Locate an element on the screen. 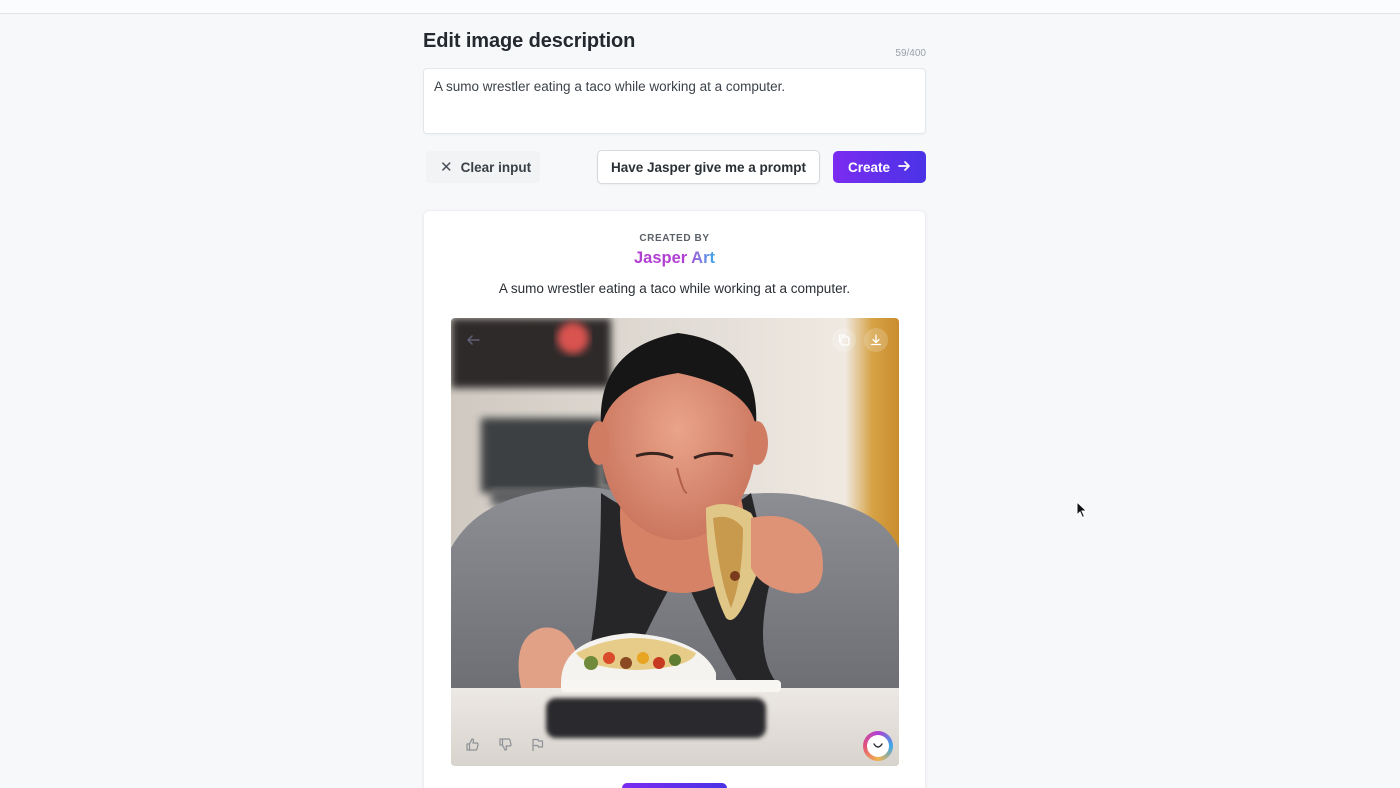 This screenshot has height=788, width=1400. arrow-left-icon is located at coordinates (473, 340).